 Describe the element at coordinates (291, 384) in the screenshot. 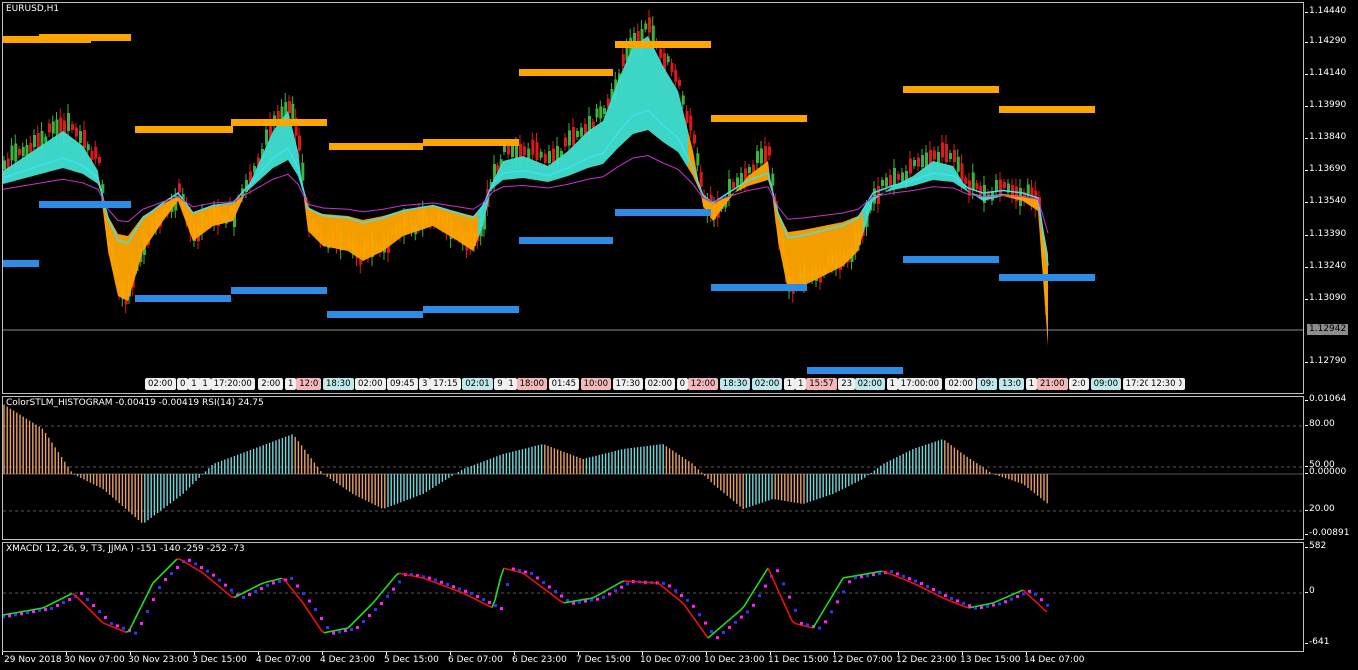

I see `session-time-label: 1` at that location.